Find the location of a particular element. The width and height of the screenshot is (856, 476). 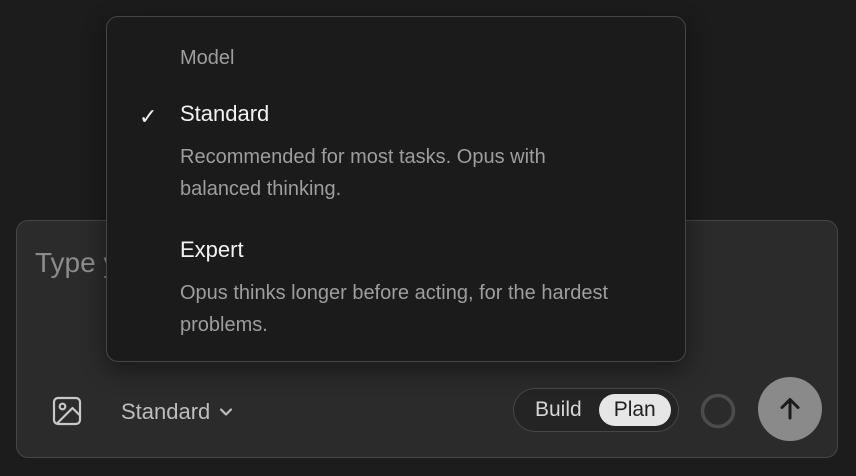

progress-ring-icon is located at coordinates (718, 411).